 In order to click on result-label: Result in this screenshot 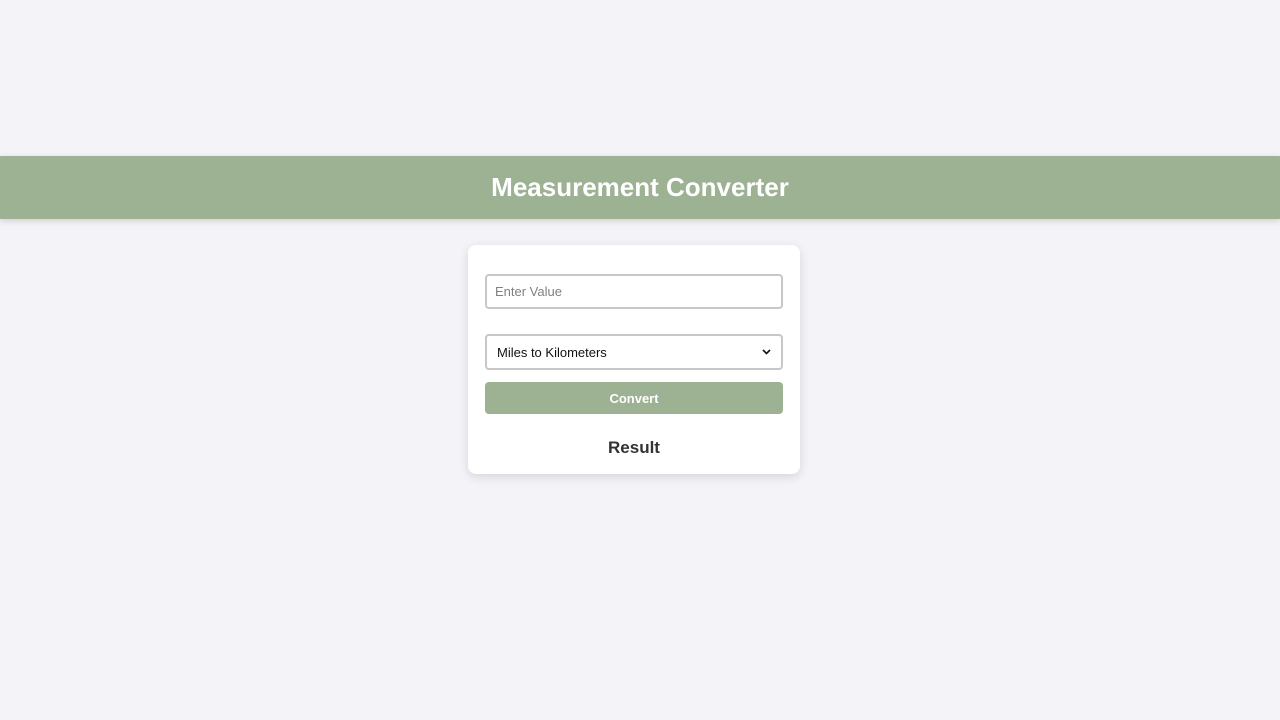, I will do `click(634, 447)`.